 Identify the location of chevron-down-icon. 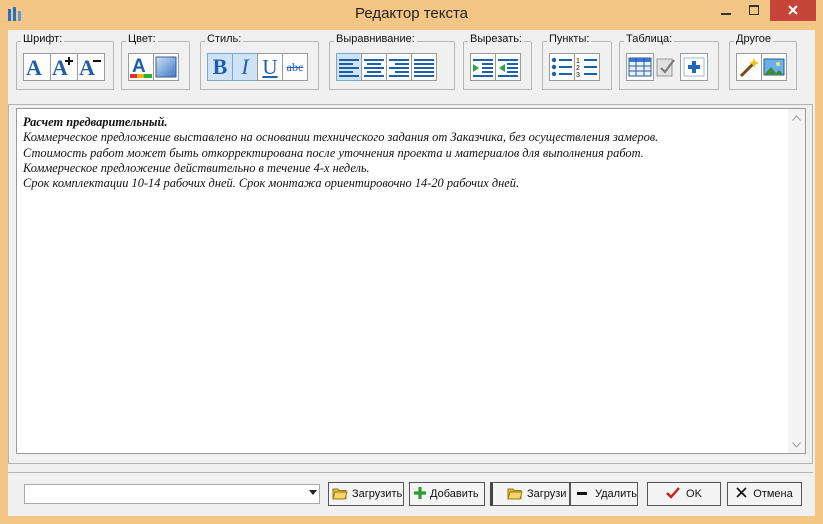
(313, 492).